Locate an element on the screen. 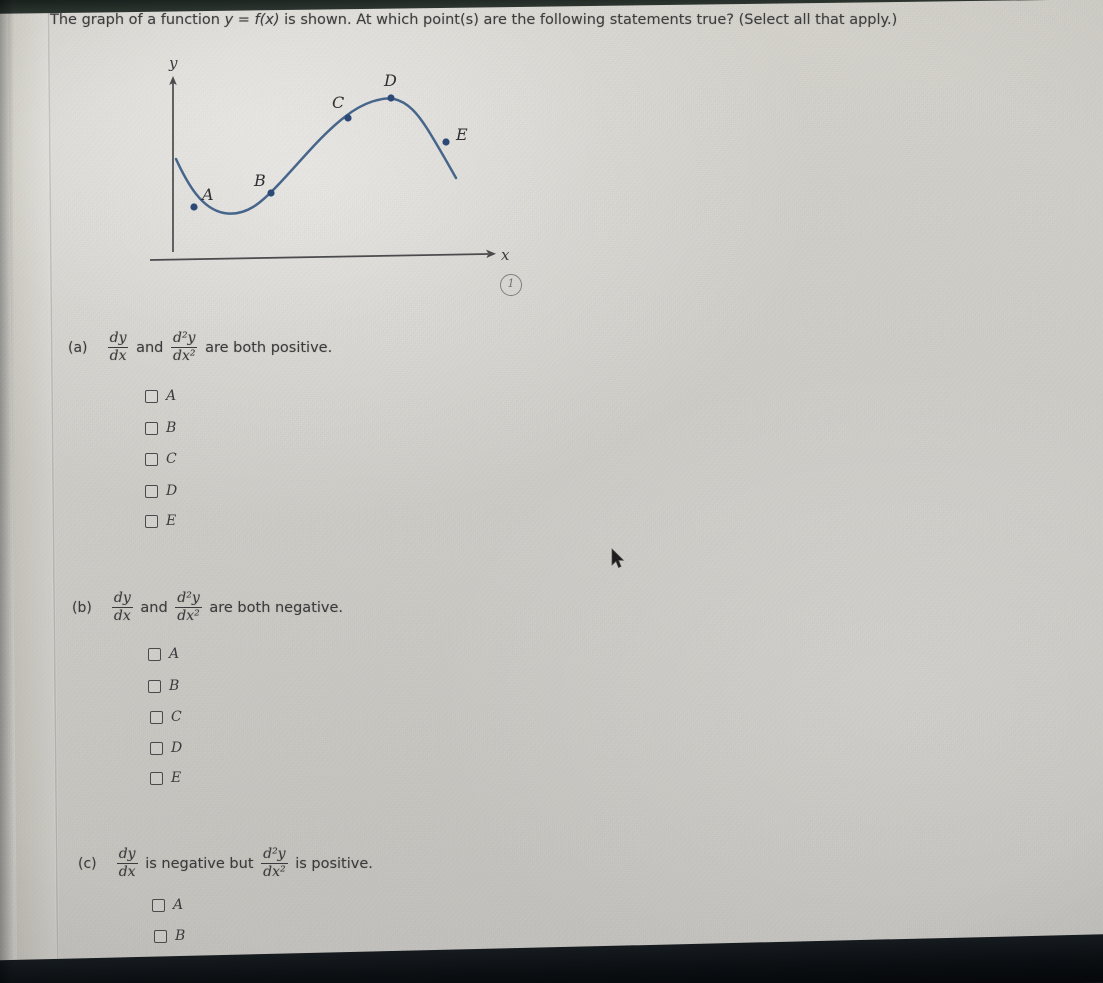  part-c-label: (c) is located at coordinates (87, 863).